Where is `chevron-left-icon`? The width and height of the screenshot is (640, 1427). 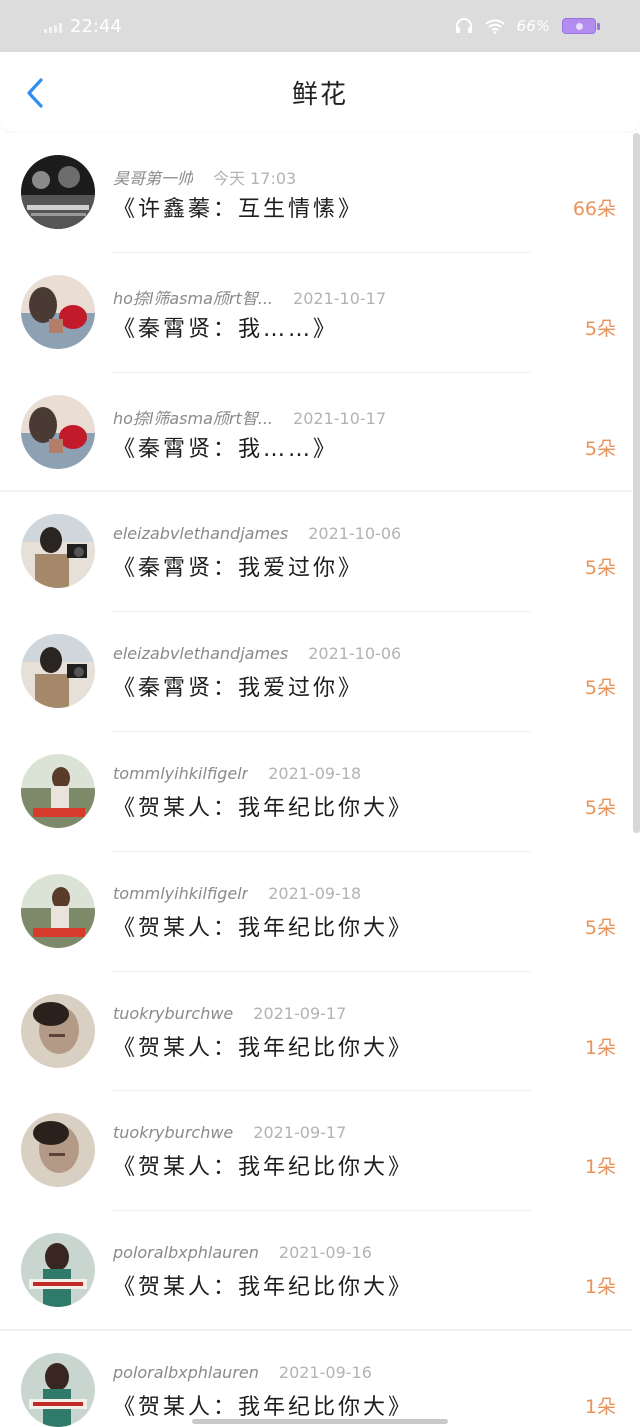 chevron-left-icon is located at coordinates (35, 93).